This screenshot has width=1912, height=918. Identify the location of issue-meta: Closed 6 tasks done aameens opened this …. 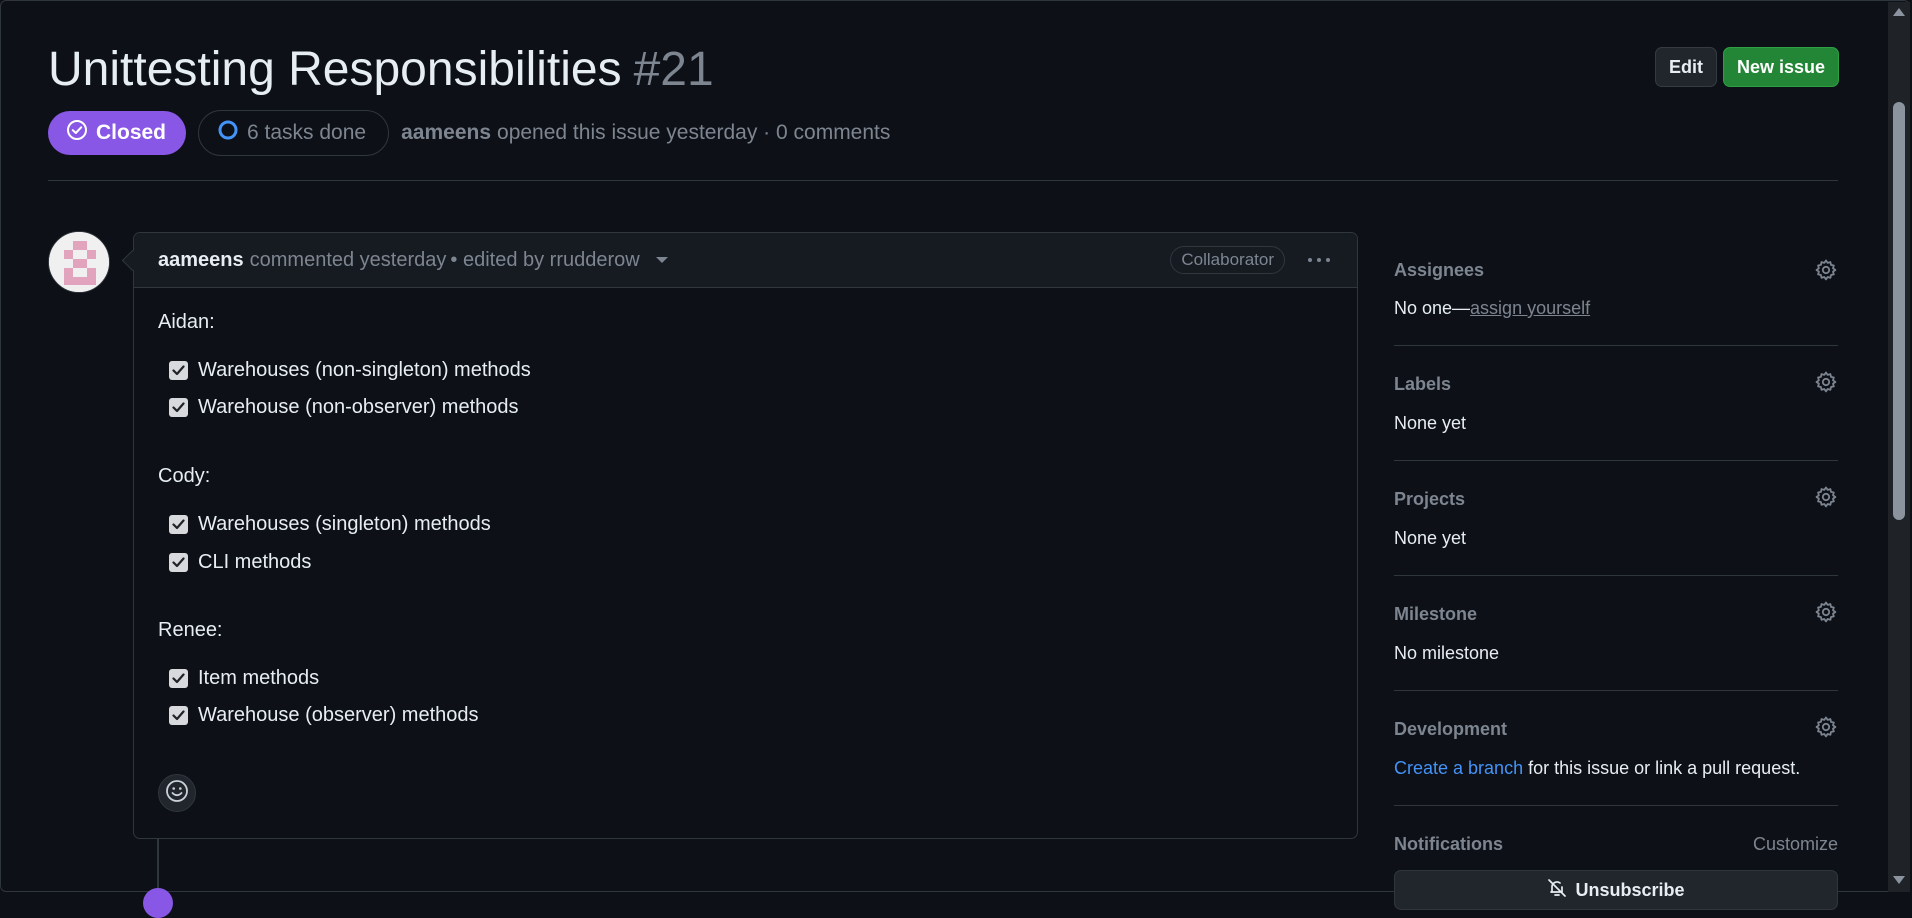
(469, 133).